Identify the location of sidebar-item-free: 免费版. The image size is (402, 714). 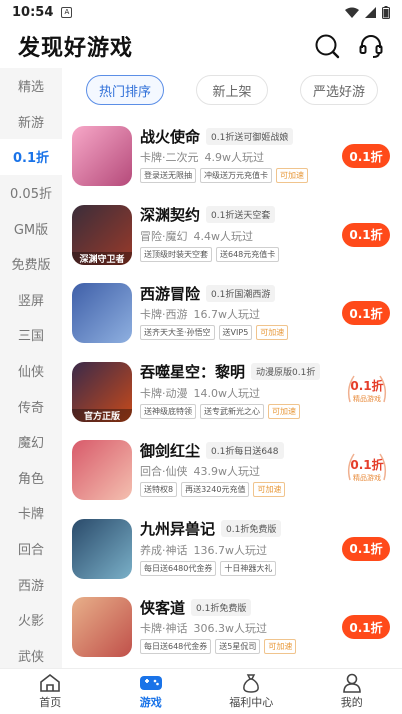
(31, 264).